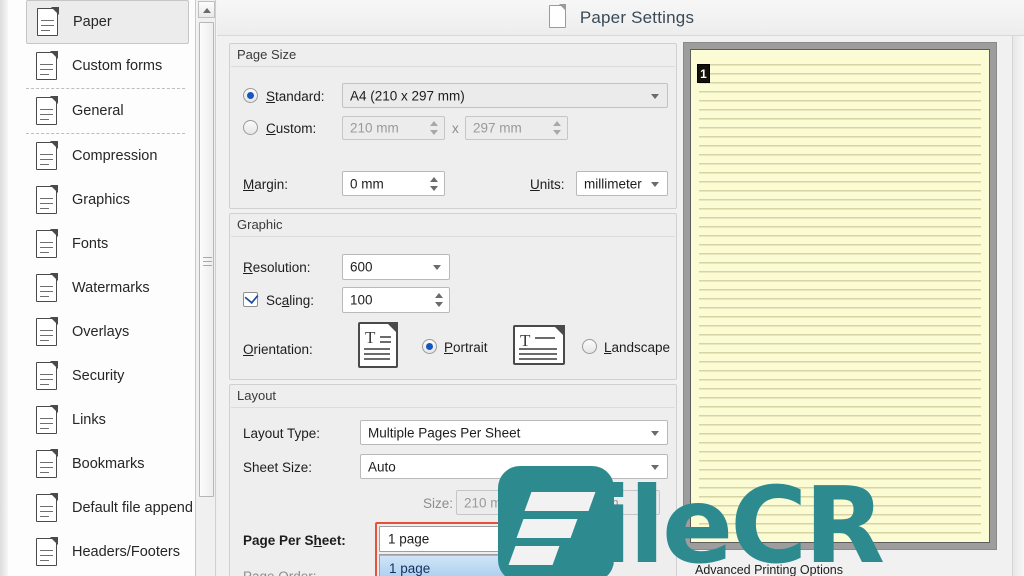 The height and width of the screenshot is (576, 1024). What do you see at coordinates (466, 347) in the screenshot?
I see `portrait-label: Portrait` at bounding box center [466, 347].